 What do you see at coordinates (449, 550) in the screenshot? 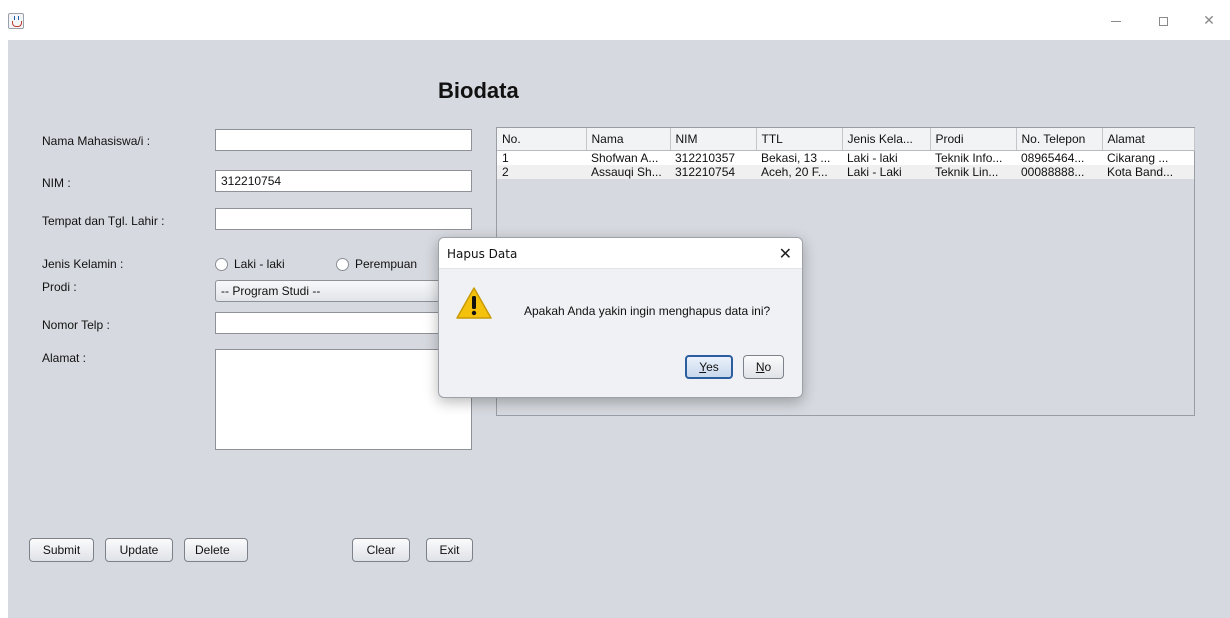
I see `exit-button: Exit` at bounding box center [449, 550].